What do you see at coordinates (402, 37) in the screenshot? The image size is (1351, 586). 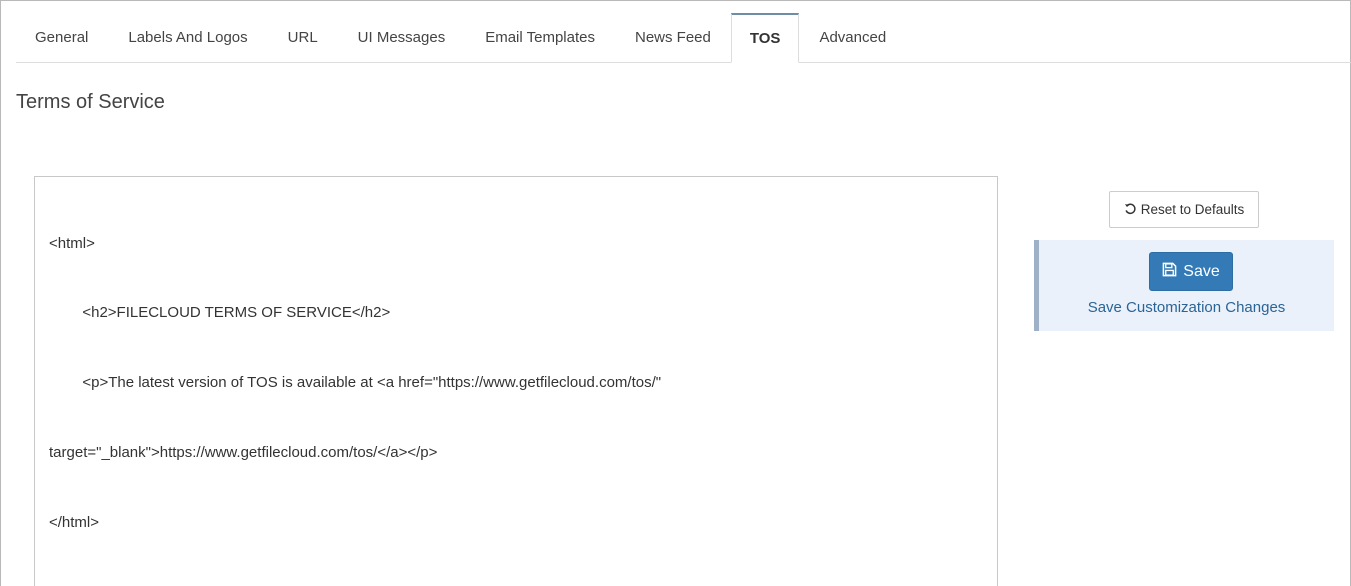 I see `tab-ui-messages: UI Messages` at bounding box center [402, 37].